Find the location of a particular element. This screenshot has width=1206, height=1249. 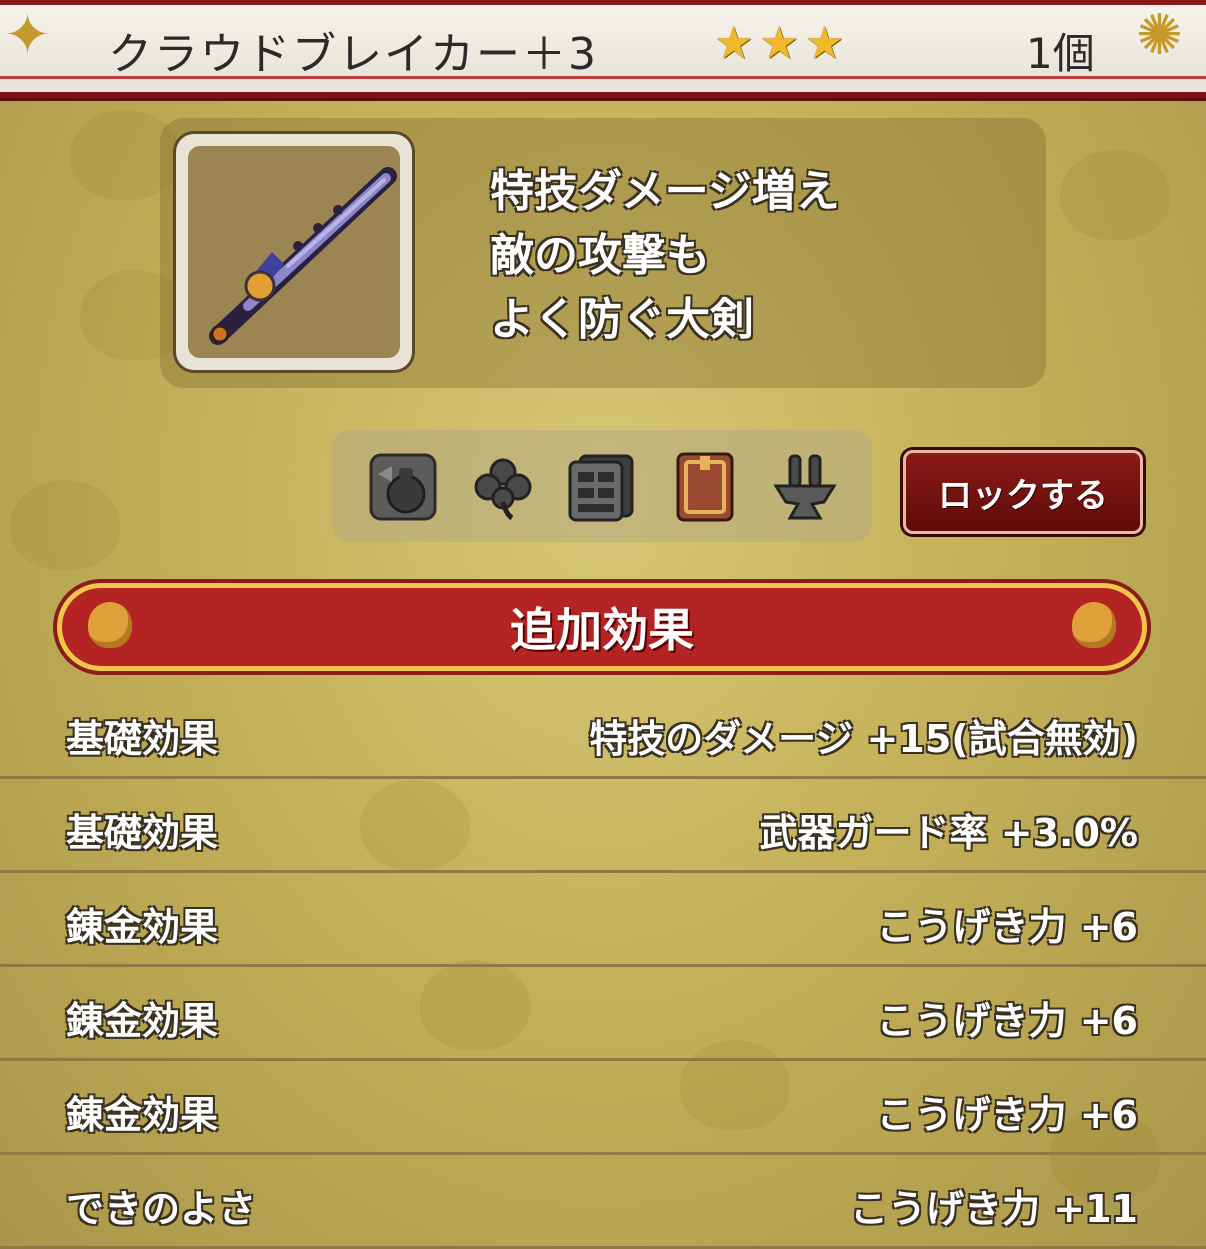

storage-drawer-icon is located at coordinates (601, 487).